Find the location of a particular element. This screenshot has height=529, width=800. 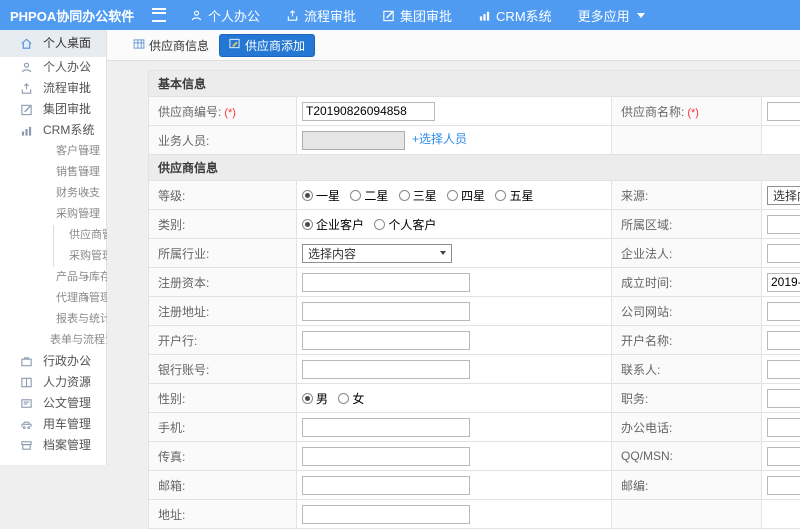

grade-radio-1star: 一星 is located at coordinates (321, 195).